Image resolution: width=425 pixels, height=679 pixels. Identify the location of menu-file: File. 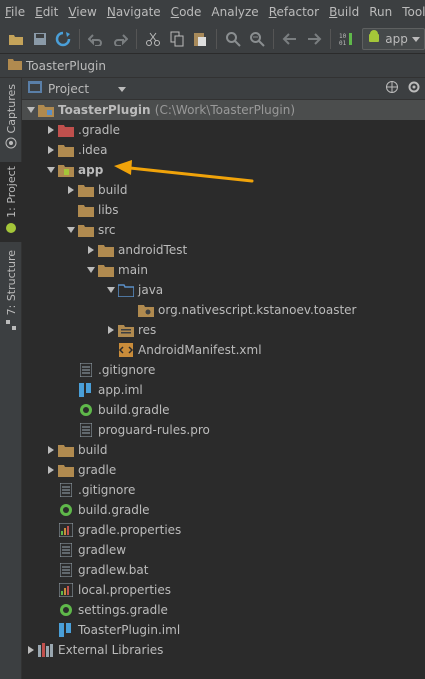
(15, 12).